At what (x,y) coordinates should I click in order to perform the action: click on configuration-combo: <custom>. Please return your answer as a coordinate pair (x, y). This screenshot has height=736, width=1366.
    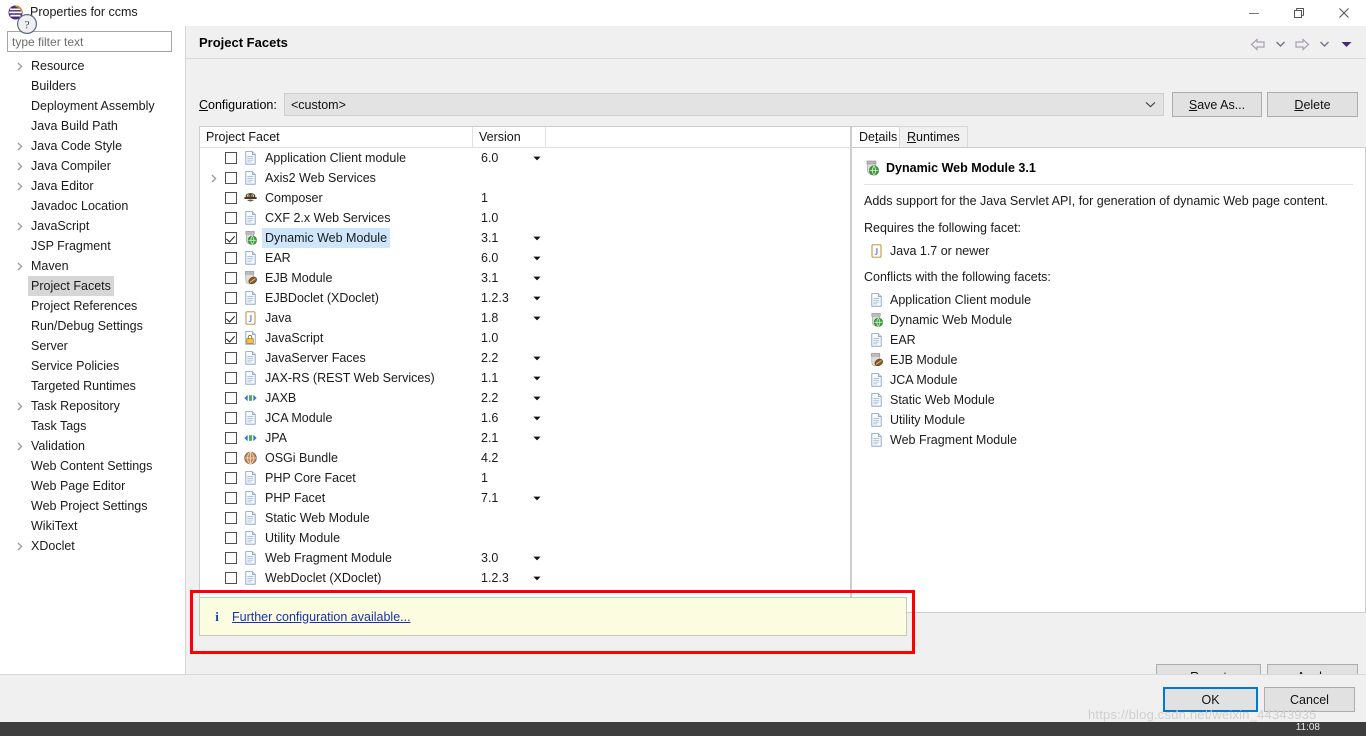
    Looking at the image, I should click on (724, 104).